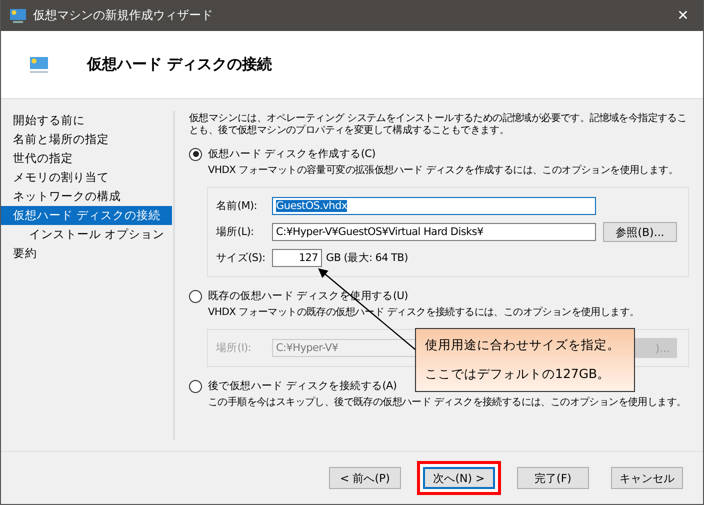 Image resolution: width=704 pixels, height=505 pixels. Describe the element at coordinates (234, 348) in the screenshot. I see `field-label: 場所(I):` at that location.